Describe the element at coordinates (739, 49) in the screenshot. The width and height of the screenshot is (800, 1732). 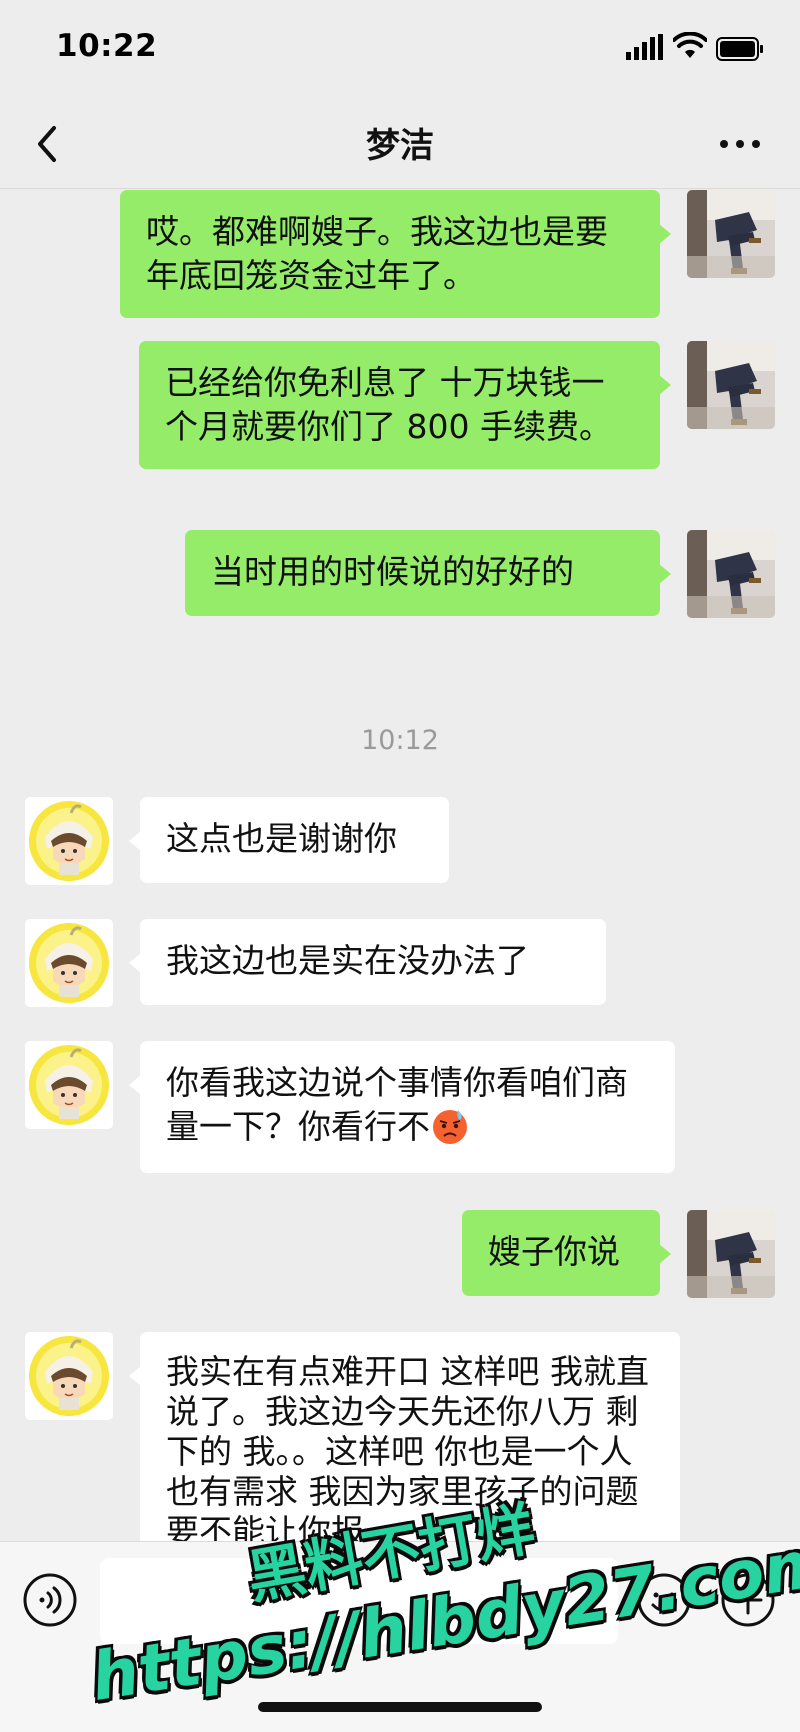
I see `battery-icon` at that location.